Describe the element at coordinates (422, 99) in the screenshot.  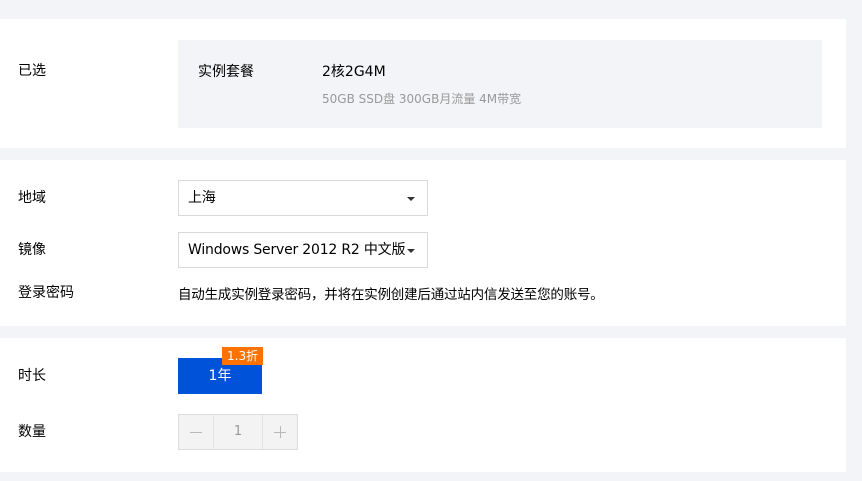
I see `package-specs: 50GB SSD盘 300GB月流量 4M带宽` at that location.